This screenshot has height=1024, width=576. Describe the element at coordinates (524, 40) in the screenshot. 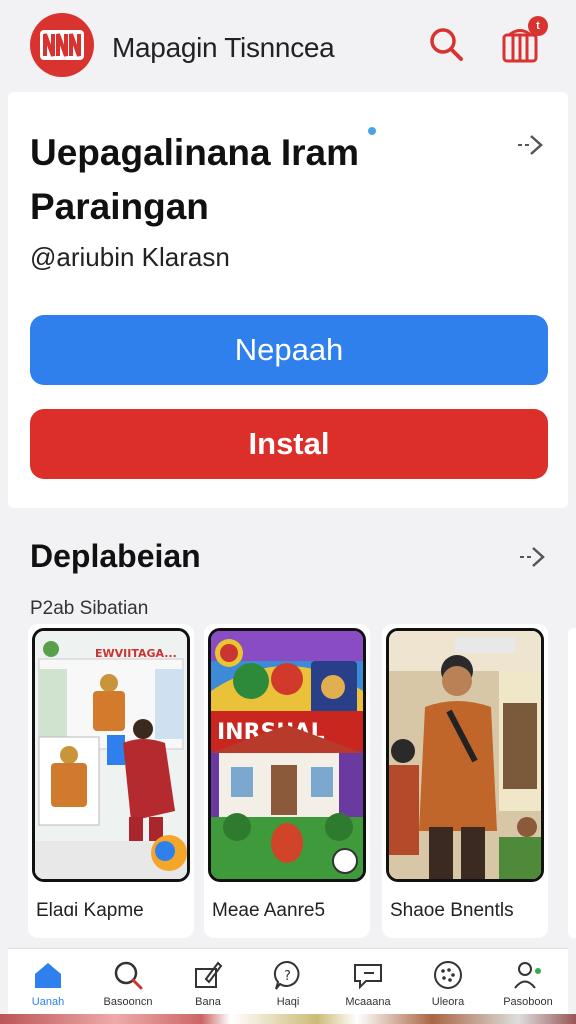

I see `notifications-button: t` at that location.